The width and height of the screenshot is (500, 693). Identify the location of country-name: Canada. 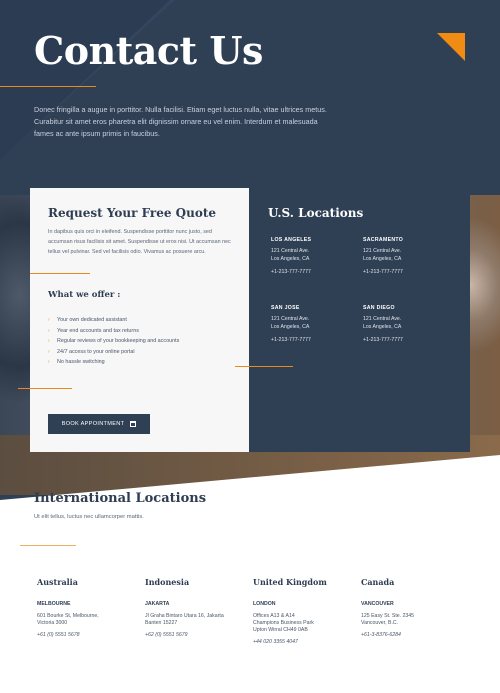
(378, 582).